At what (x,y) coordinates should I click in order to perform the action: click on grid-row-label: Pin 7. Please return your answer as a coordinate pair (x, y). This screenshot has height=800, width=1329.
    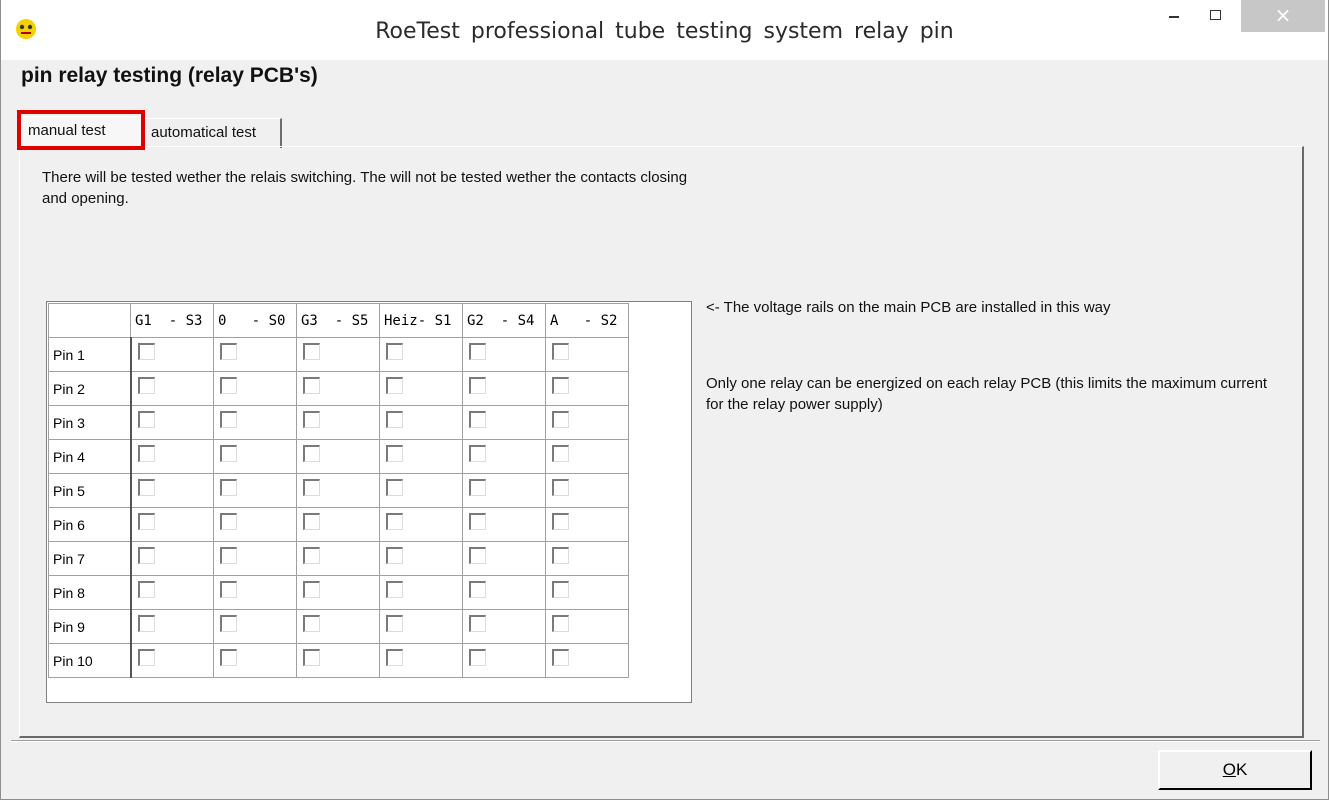
    Looking at the image, I should click on (90, 558).